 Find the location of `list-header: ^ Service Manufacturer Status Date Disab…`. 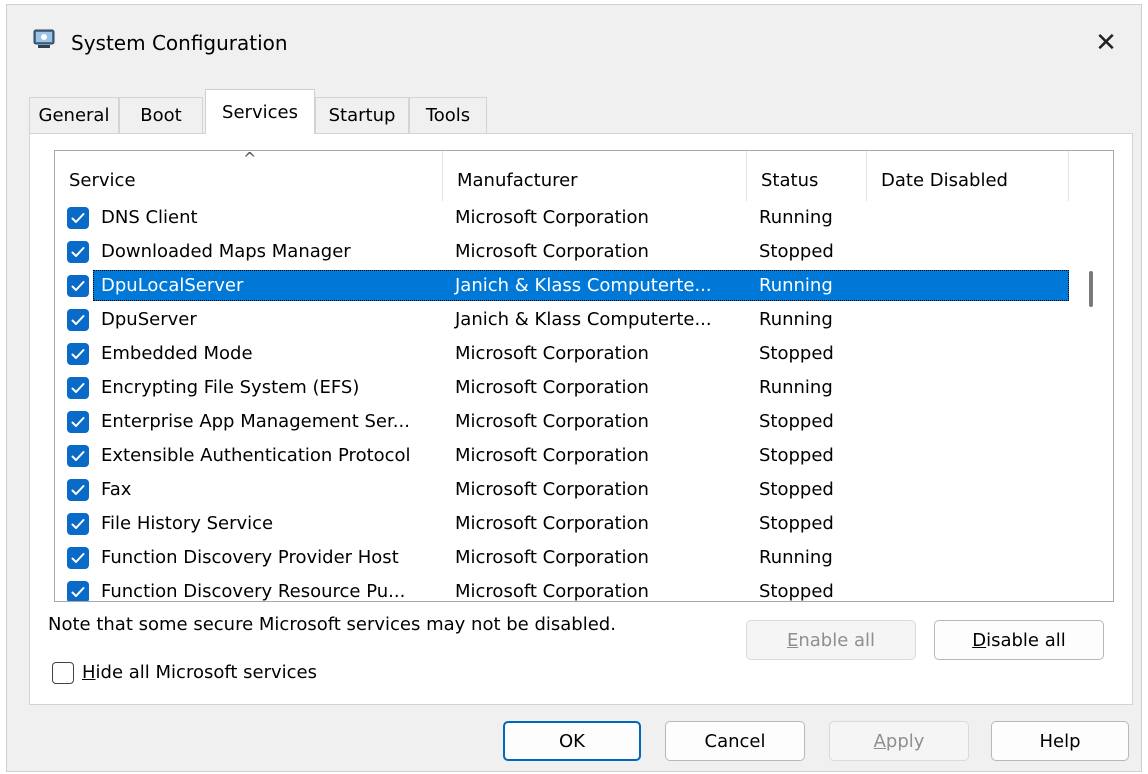

list-header: ^ Service Manufacturer Status Date Disab… is located at coordinates (563, 176).